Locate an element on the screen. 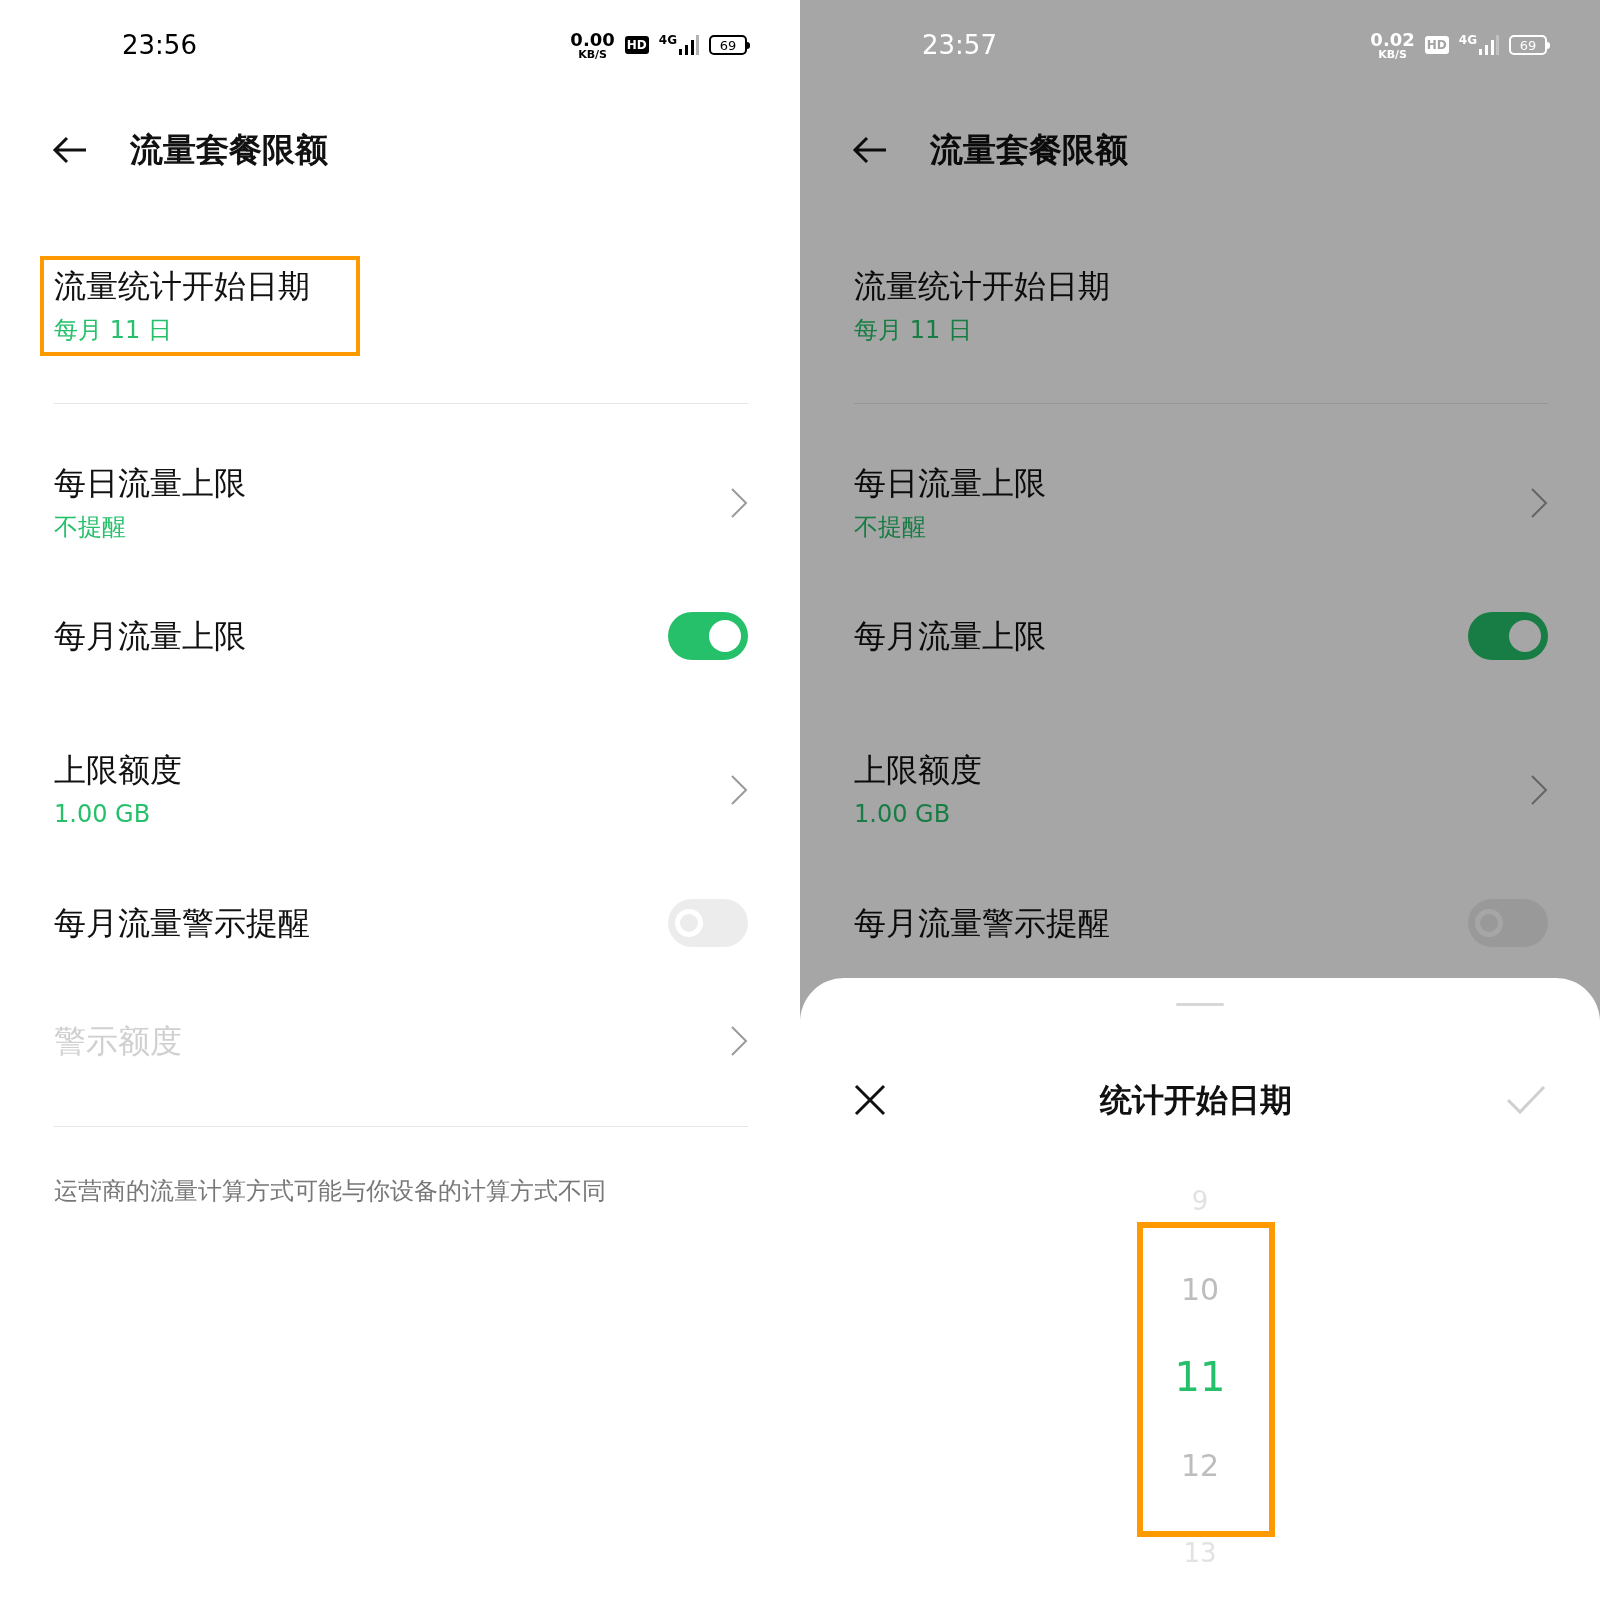 The height and width of the screenshot is (1600, 1600). network-speed: 0.02 is located at coordinates (1392, 39).